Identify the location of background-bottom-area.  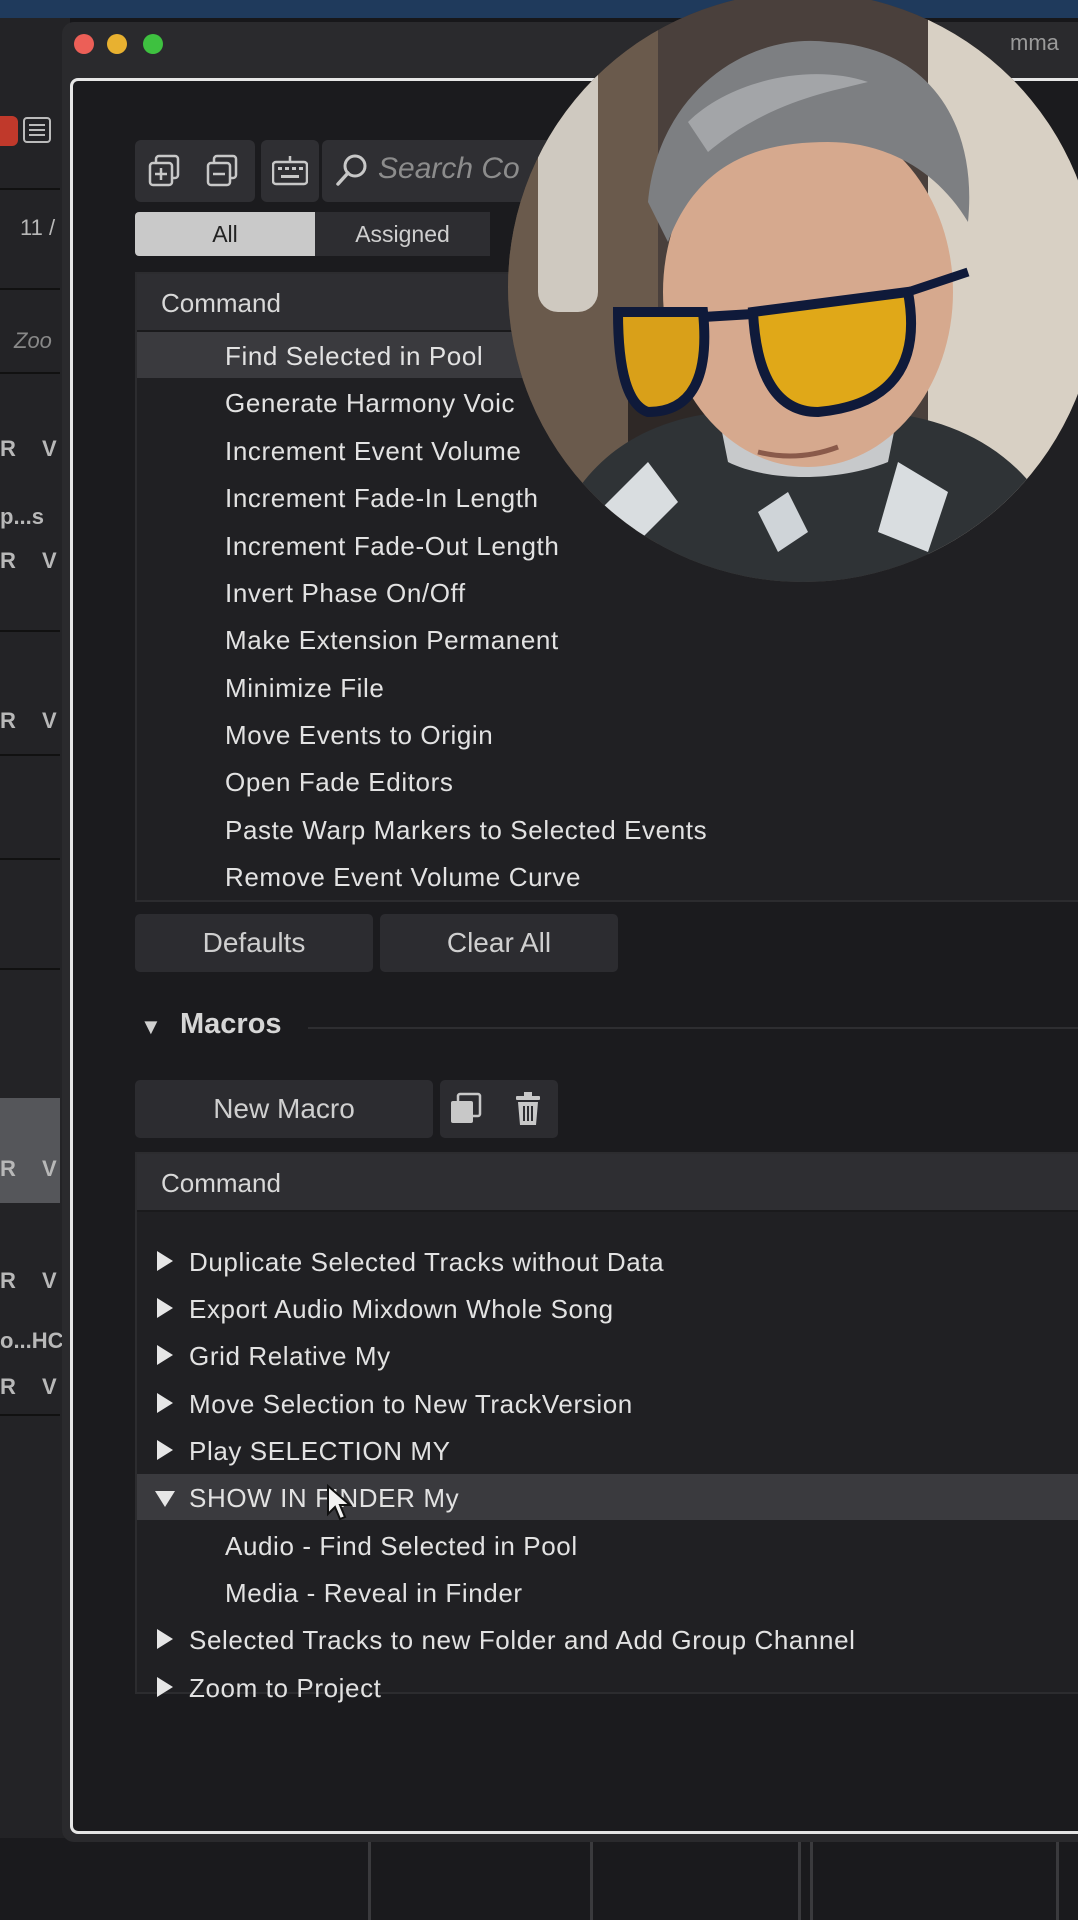
(539, 1879).